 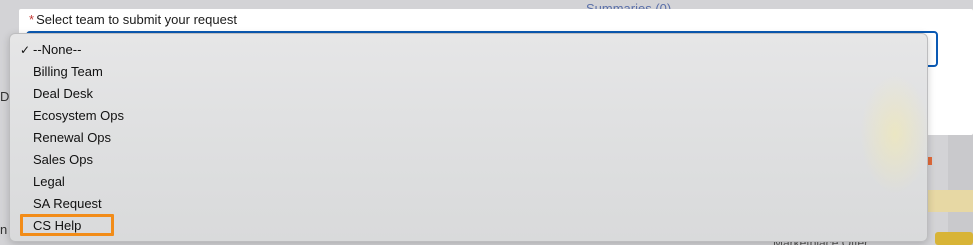 What do you see at coordinates (468, 182) in the screenshot?
I see `option-legal: Legal` at bounding box center [468, 182].